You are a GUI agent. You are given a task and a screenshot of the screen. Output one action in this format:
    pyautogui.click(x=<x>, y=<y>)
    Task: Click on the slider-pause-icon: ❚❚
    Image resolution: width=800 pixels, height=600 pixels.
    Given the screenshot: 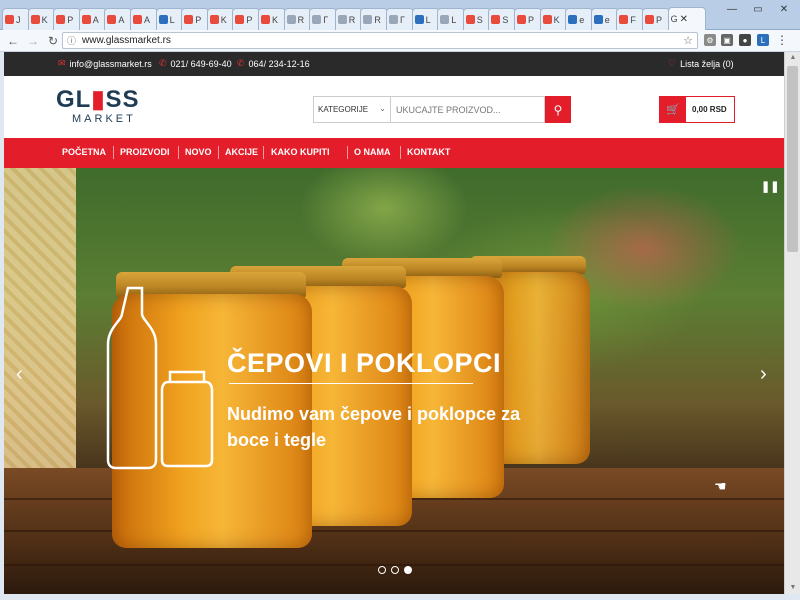 What is the action you would take?
    pyautogui.click(x=770, y=186)
    